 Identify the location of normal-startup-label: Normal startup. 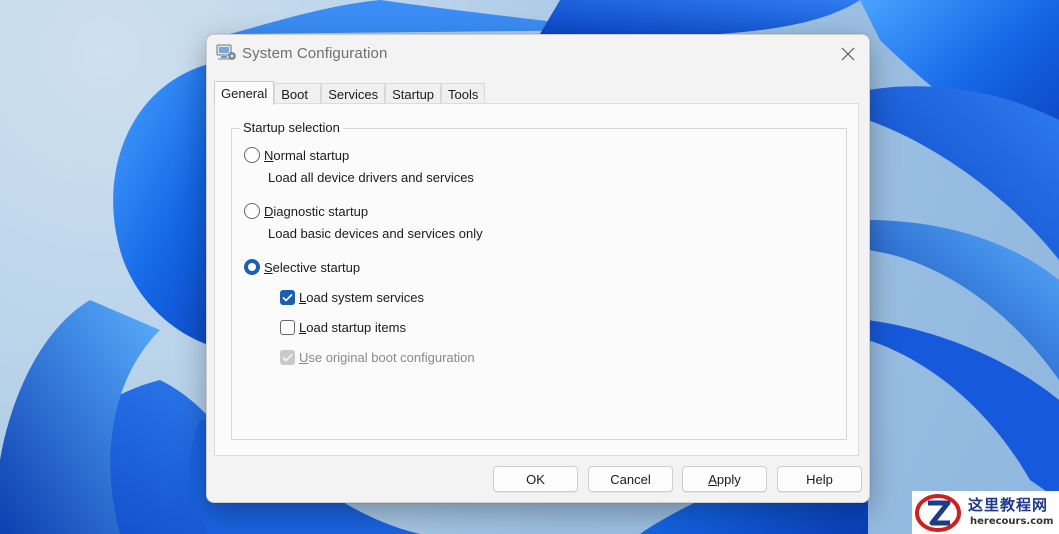
(307, 155).